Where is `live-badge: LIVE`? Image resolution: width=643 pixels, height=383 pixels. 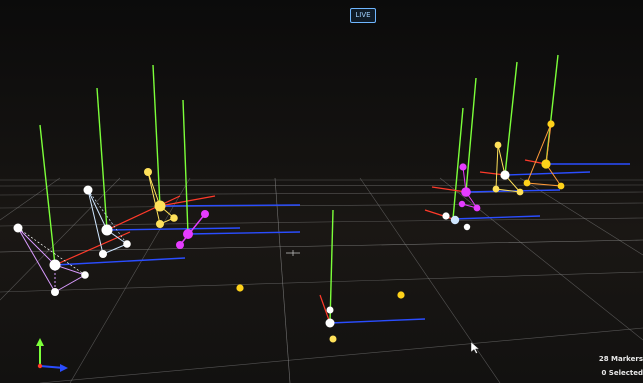 live-badge: LIVE is located at coordinates (363, 15).